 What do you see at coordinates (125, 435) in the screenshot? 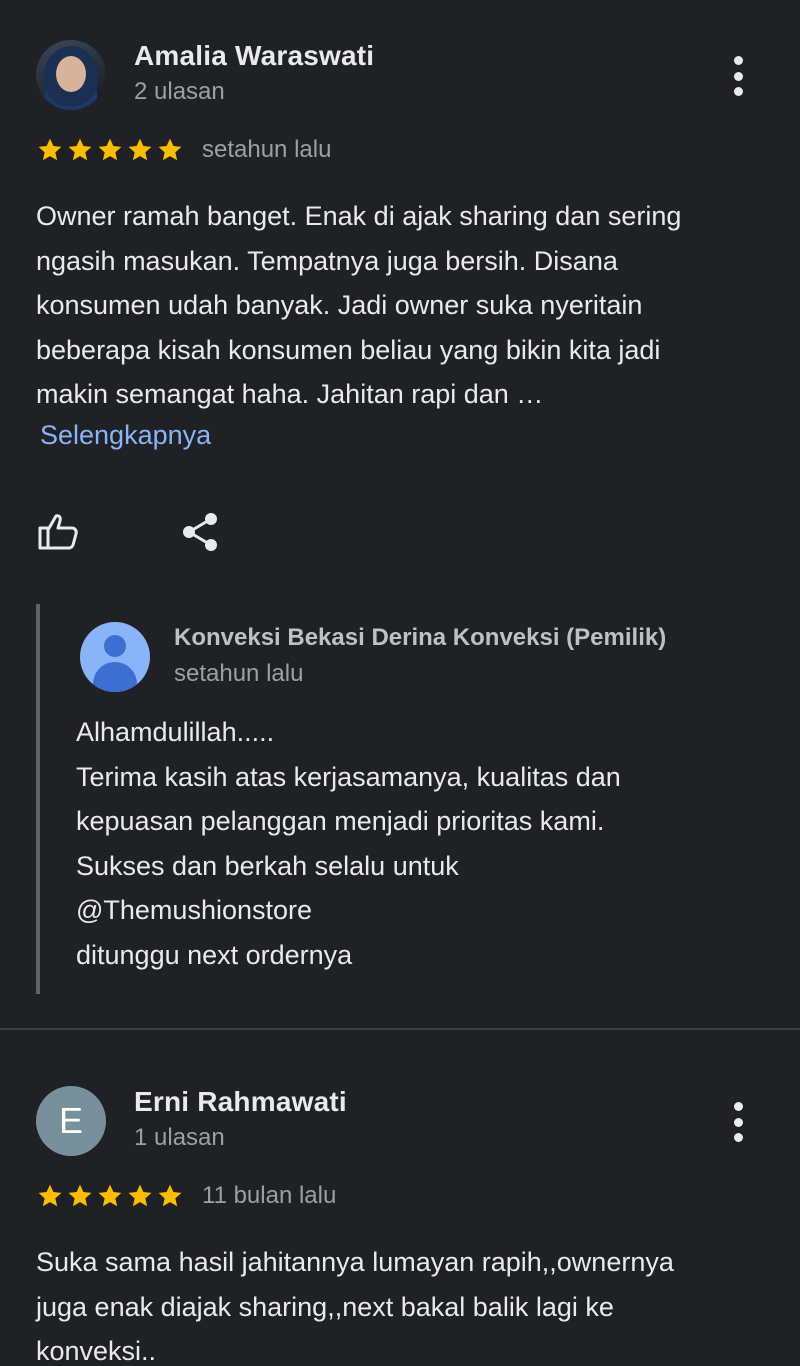
I see `read-more-link: Selengkapnya` at bounding box center [125, 435].